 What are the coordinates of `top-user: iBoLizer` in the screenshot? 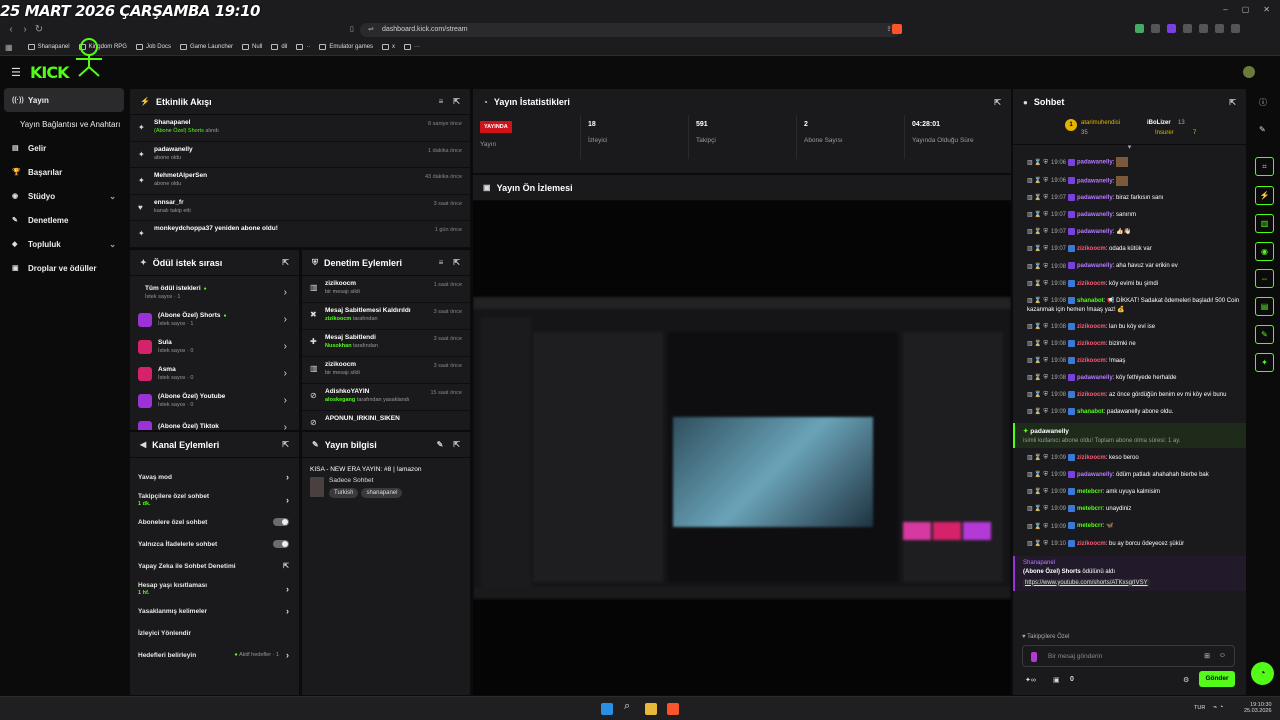 It's located at (1159, 123).